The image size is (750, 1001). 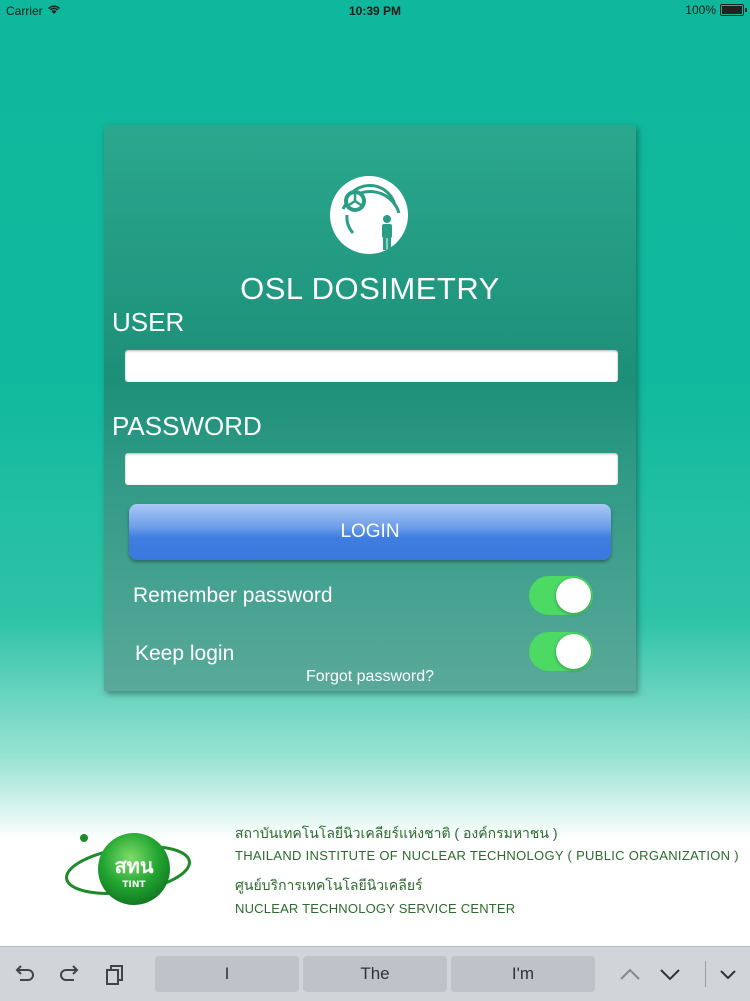 I want to click on keyboard-shortcut-bar: I The I'm, so click(x=375, y=973).